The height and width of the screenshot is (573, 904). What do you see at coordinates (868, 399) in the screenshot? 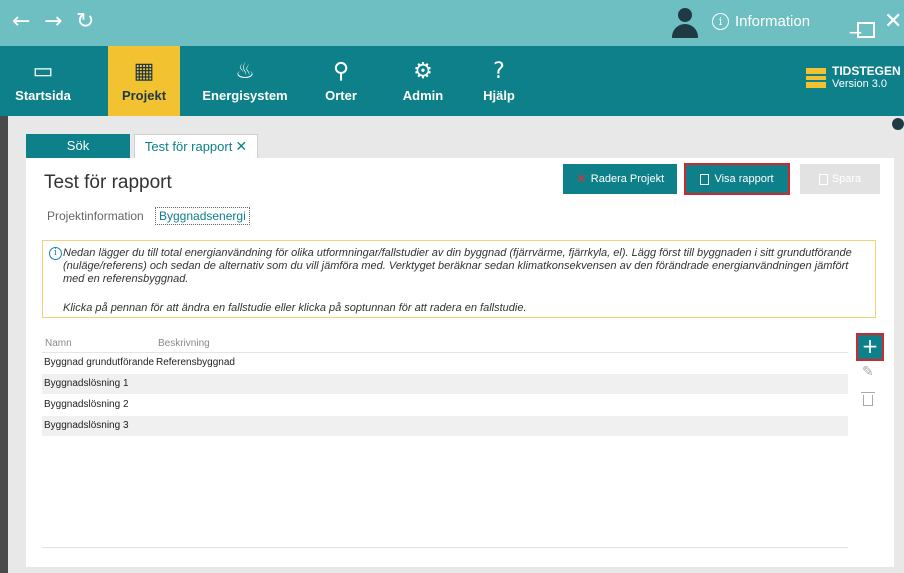
I see `trash-icon` at bounding box center [868, 399].